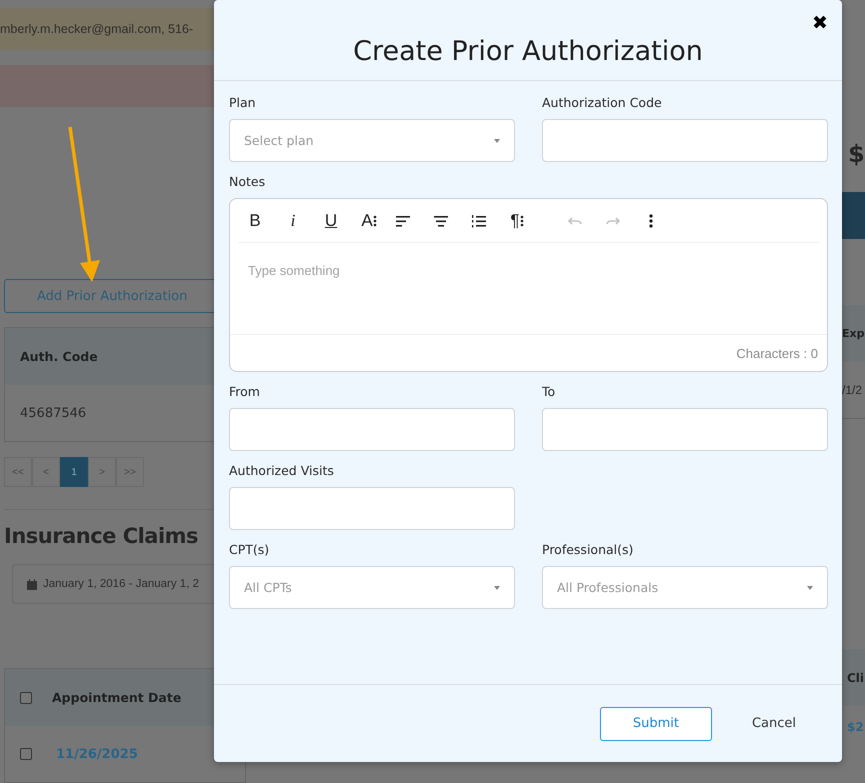 The height and width of the screenshot is (783, 865). I want to click on field-label: Authorized Visits, so click(282, 470).